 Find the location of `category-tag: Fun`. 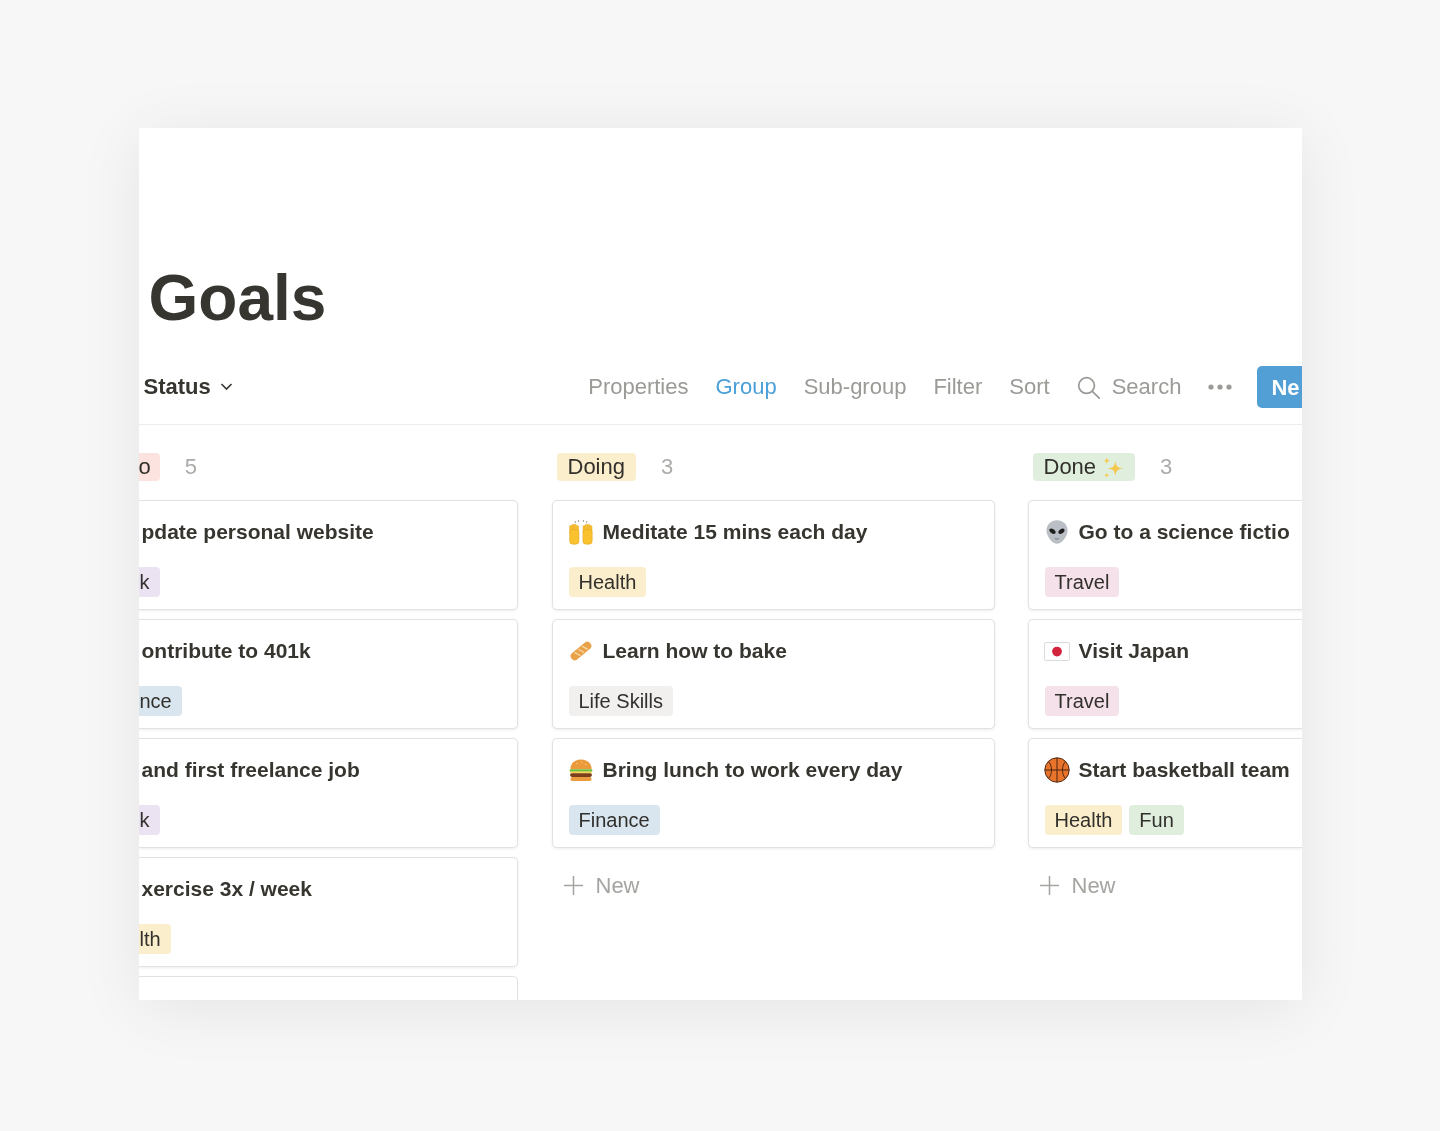

category-tag: Fun is located at coordinates (1156, 820).